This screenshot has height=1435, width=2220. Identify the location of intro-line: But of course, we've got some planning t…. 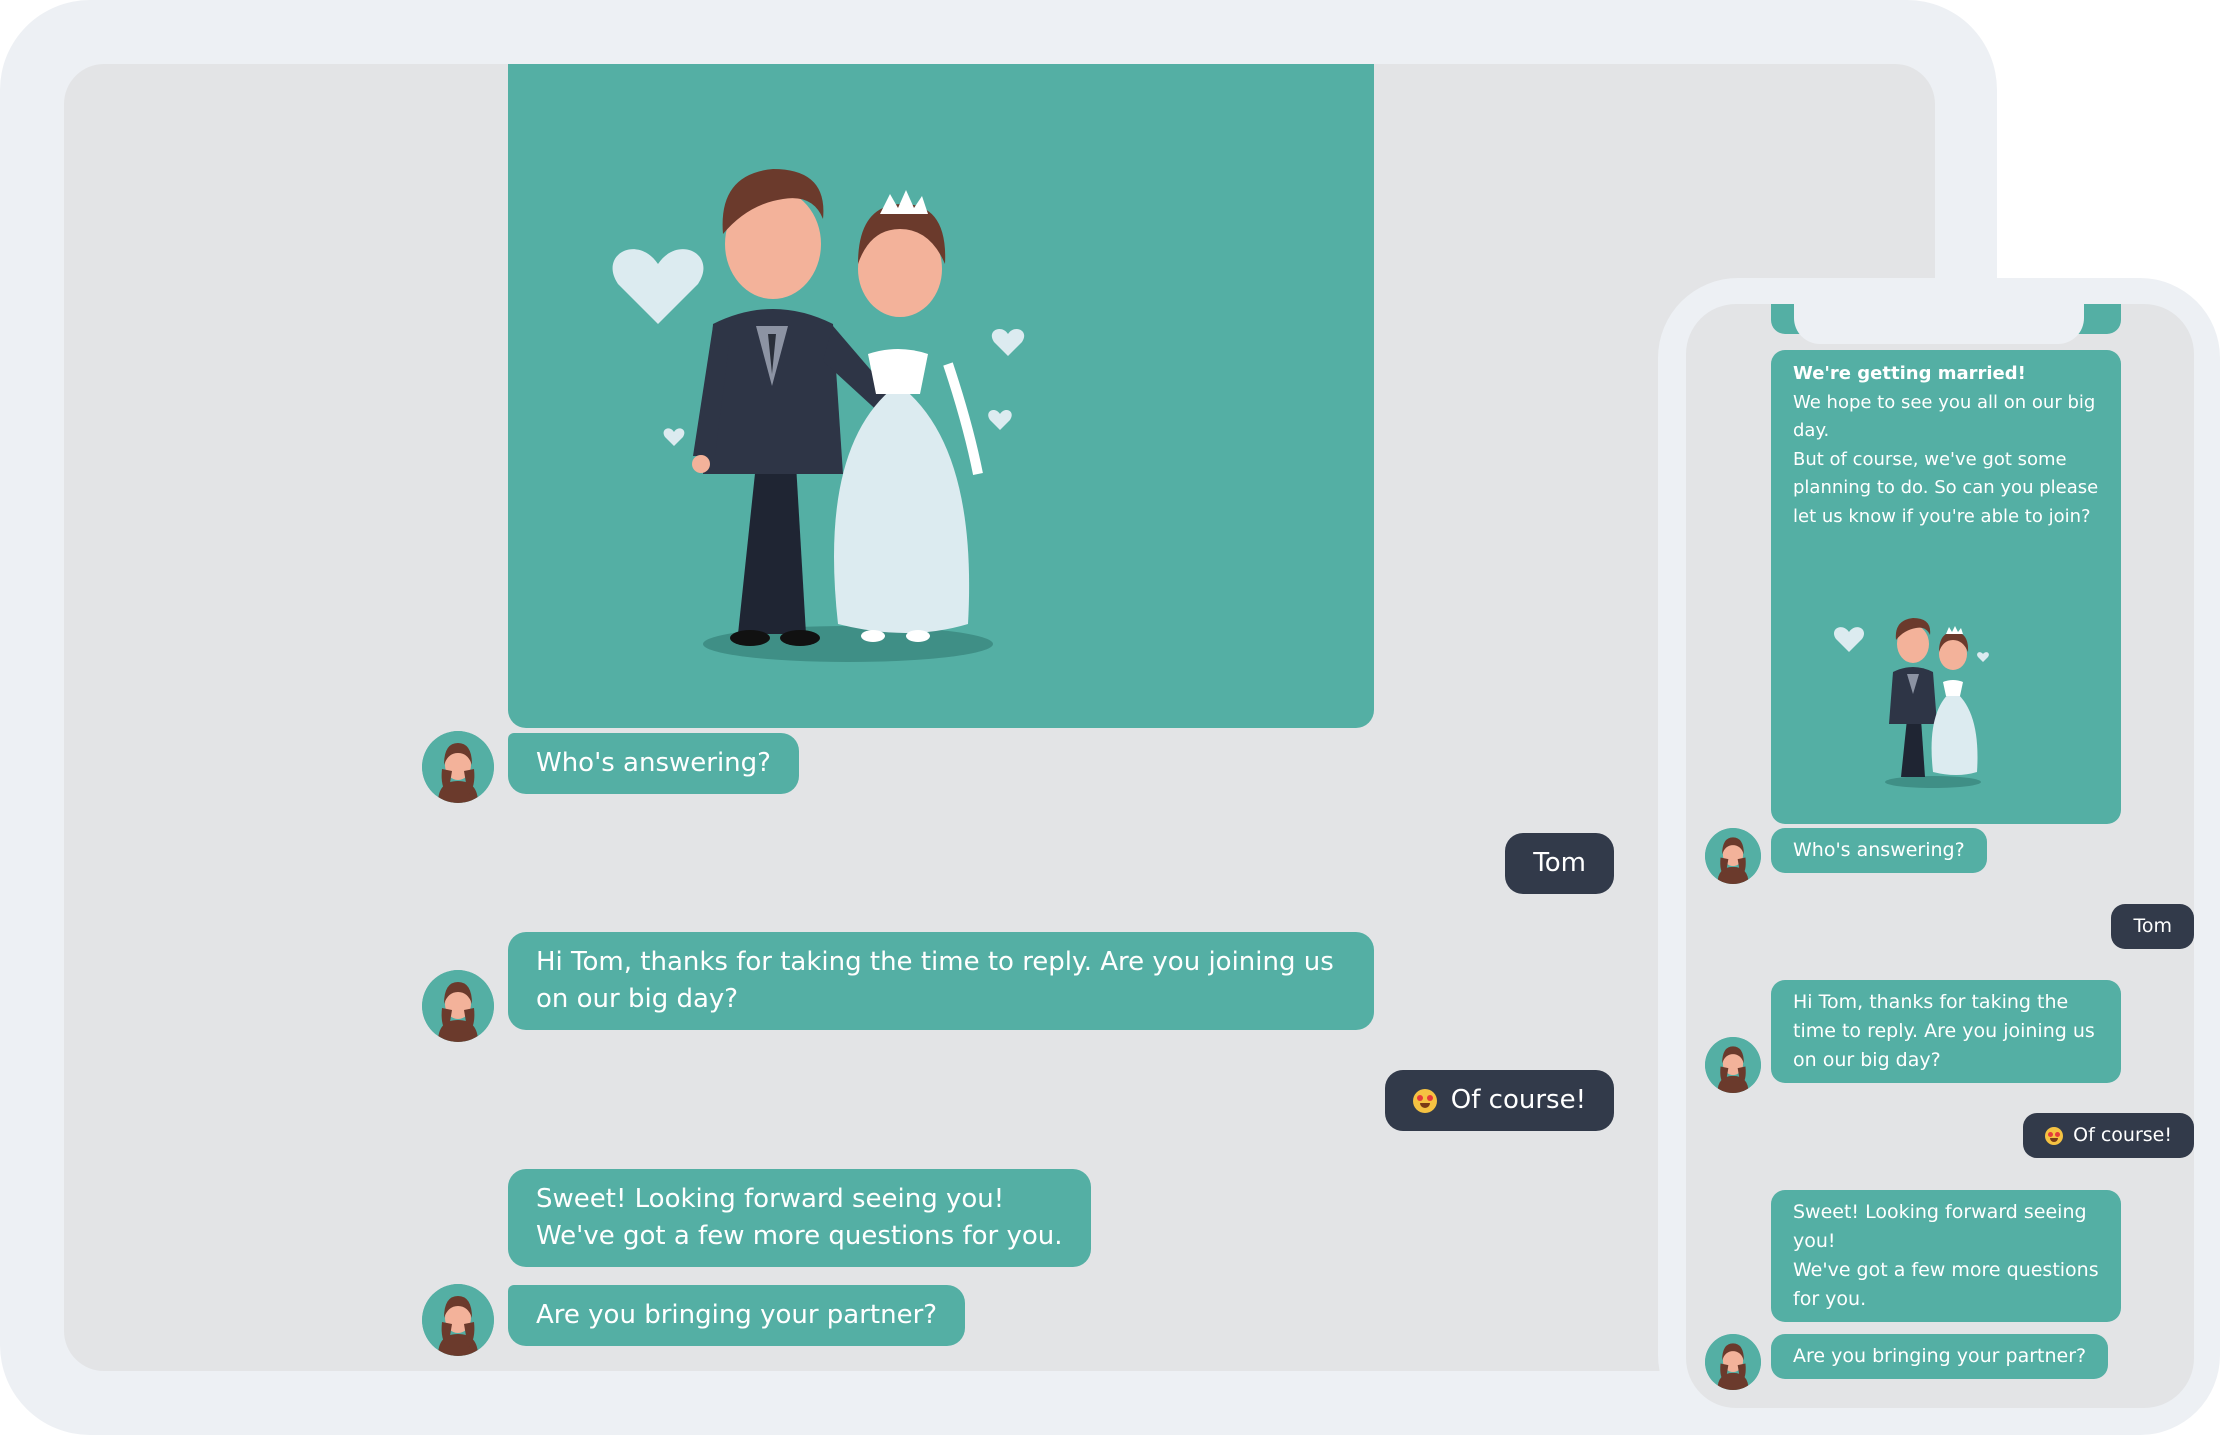
(1946, 487).